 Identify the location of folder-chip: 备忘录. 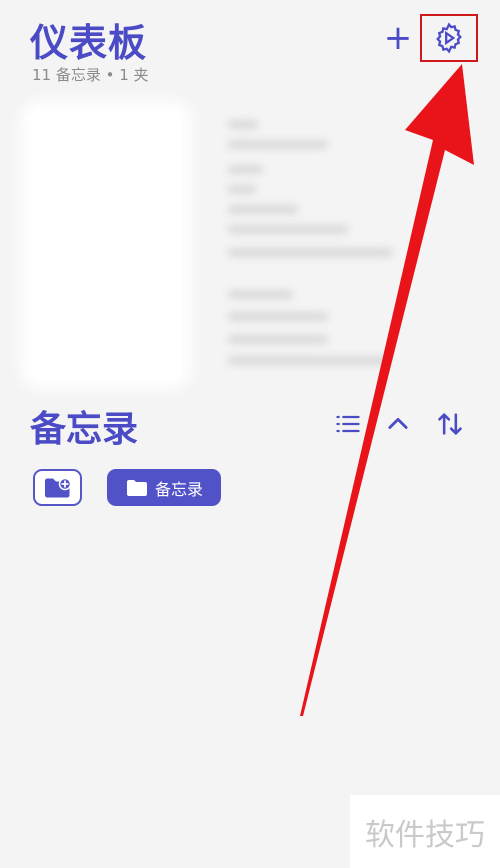
(164, 487).